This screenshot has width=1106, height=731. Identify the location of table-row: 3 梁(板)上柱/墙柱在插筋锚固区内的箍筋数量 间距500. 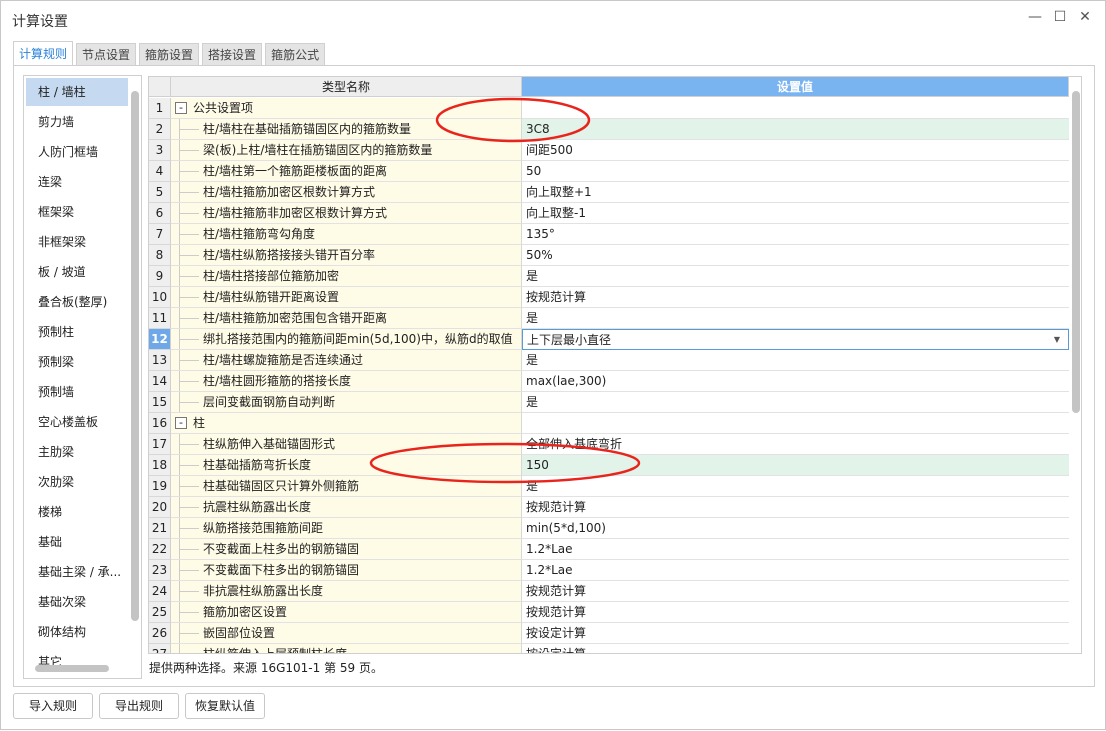
(609, 150).